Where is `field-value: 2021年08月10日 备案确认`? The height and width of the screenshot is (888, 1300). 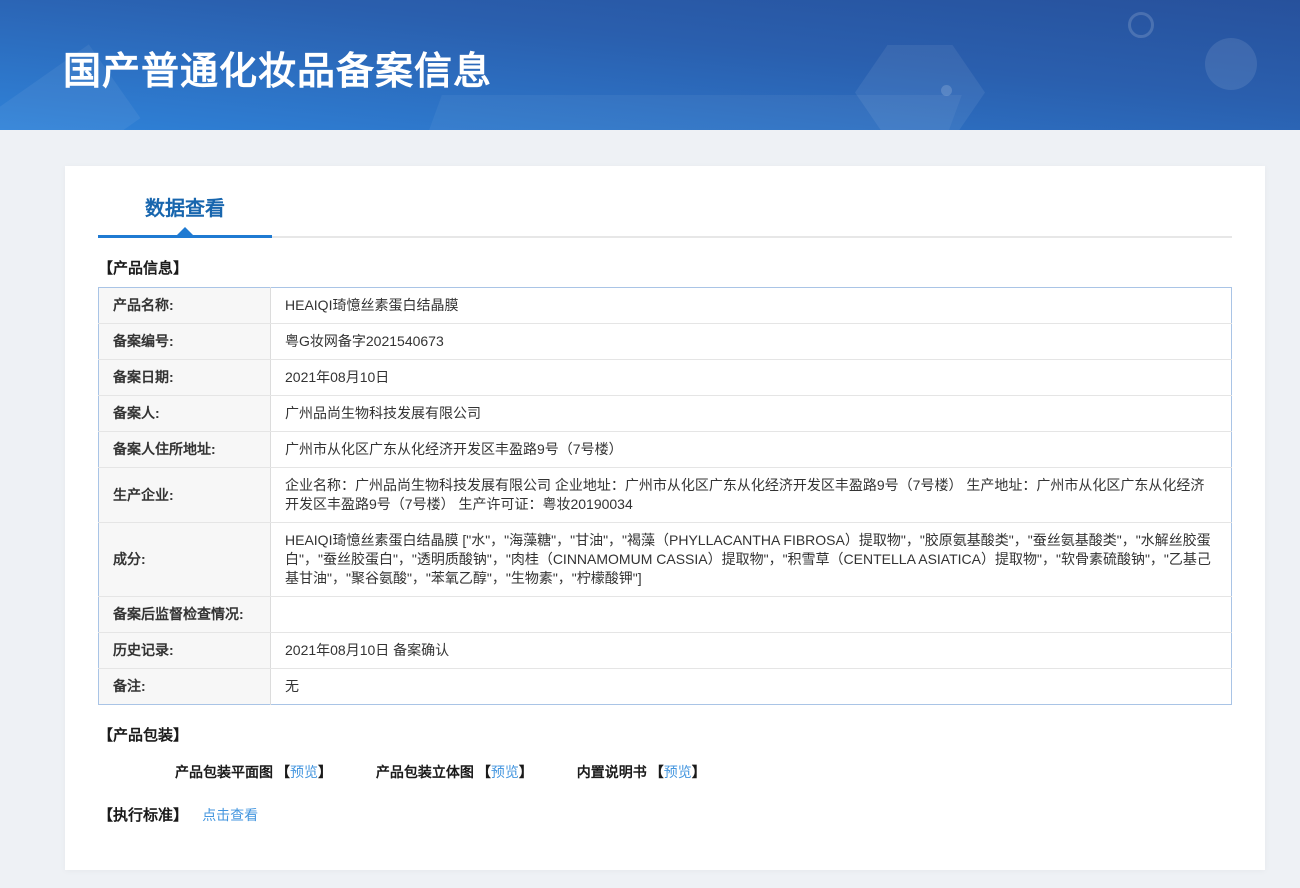
field-value: 2021年08月10日 备案确认 is located at coordinates (751, 650).